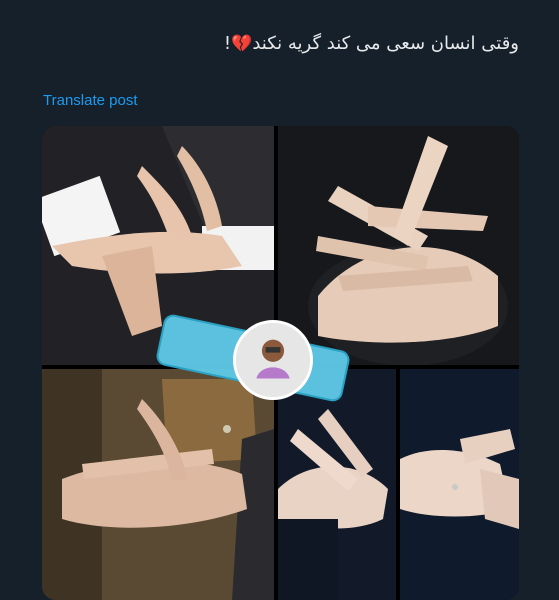  Describe the element at coordinates (242, 44) in the screenshot. I see `broken-heart-emoji: 💔` at that location.